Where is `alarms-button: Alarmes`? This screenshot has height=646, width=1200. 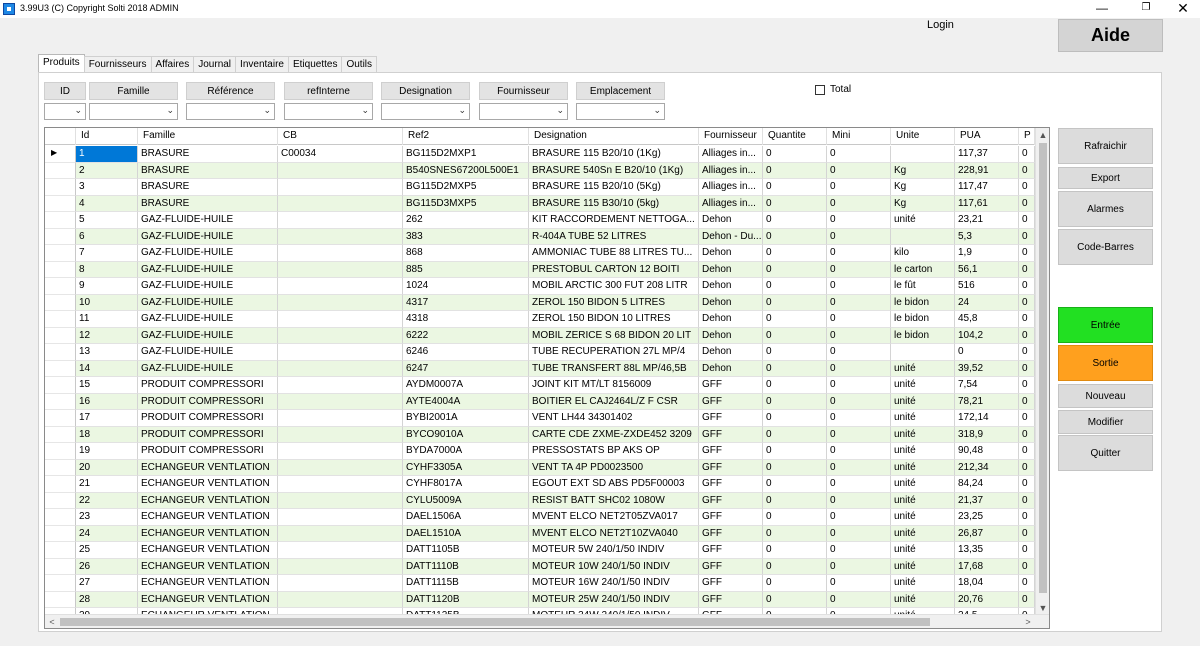
alarms-button: Alarmes is located at coordinates (1105, 209).